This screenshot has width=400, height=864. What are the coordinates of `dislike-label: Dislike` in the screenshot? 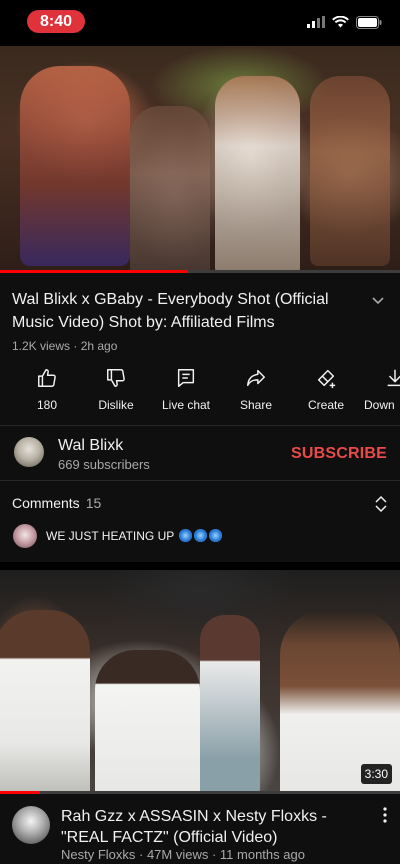 It's located at (116, 405).